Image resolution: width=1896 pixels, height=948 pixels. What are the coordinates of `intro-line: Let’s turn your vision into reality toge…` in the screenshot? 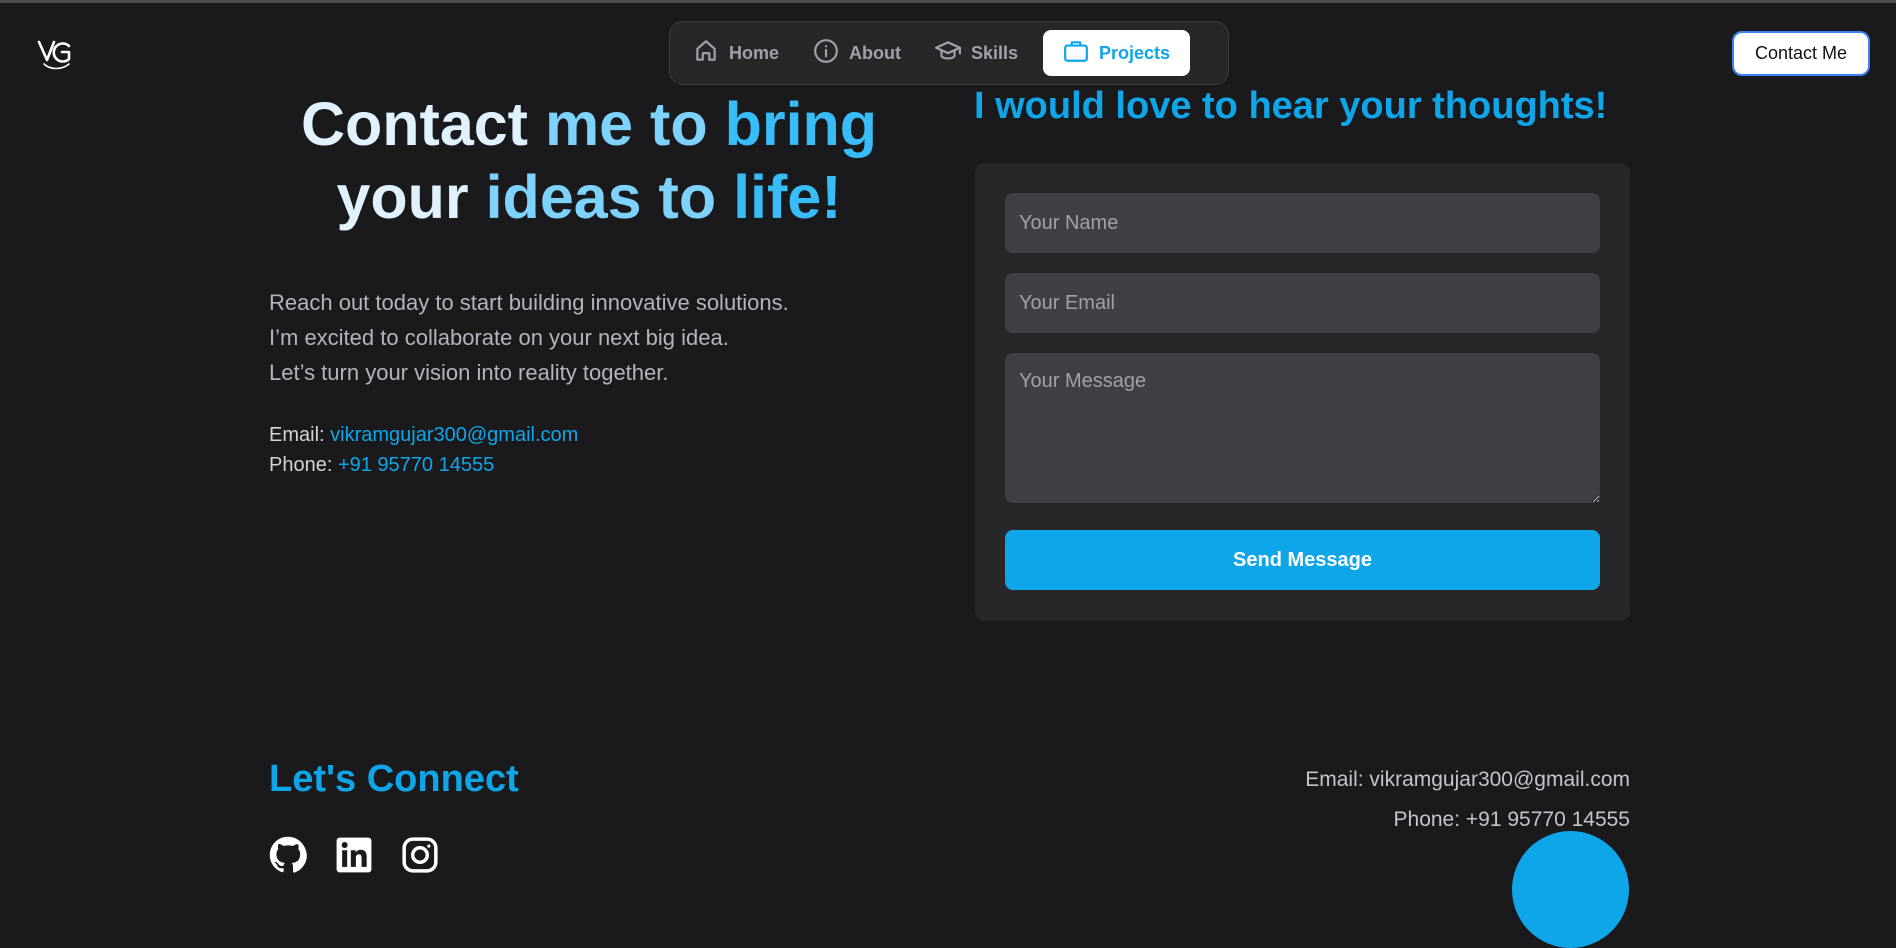 It's located at (469, 372).